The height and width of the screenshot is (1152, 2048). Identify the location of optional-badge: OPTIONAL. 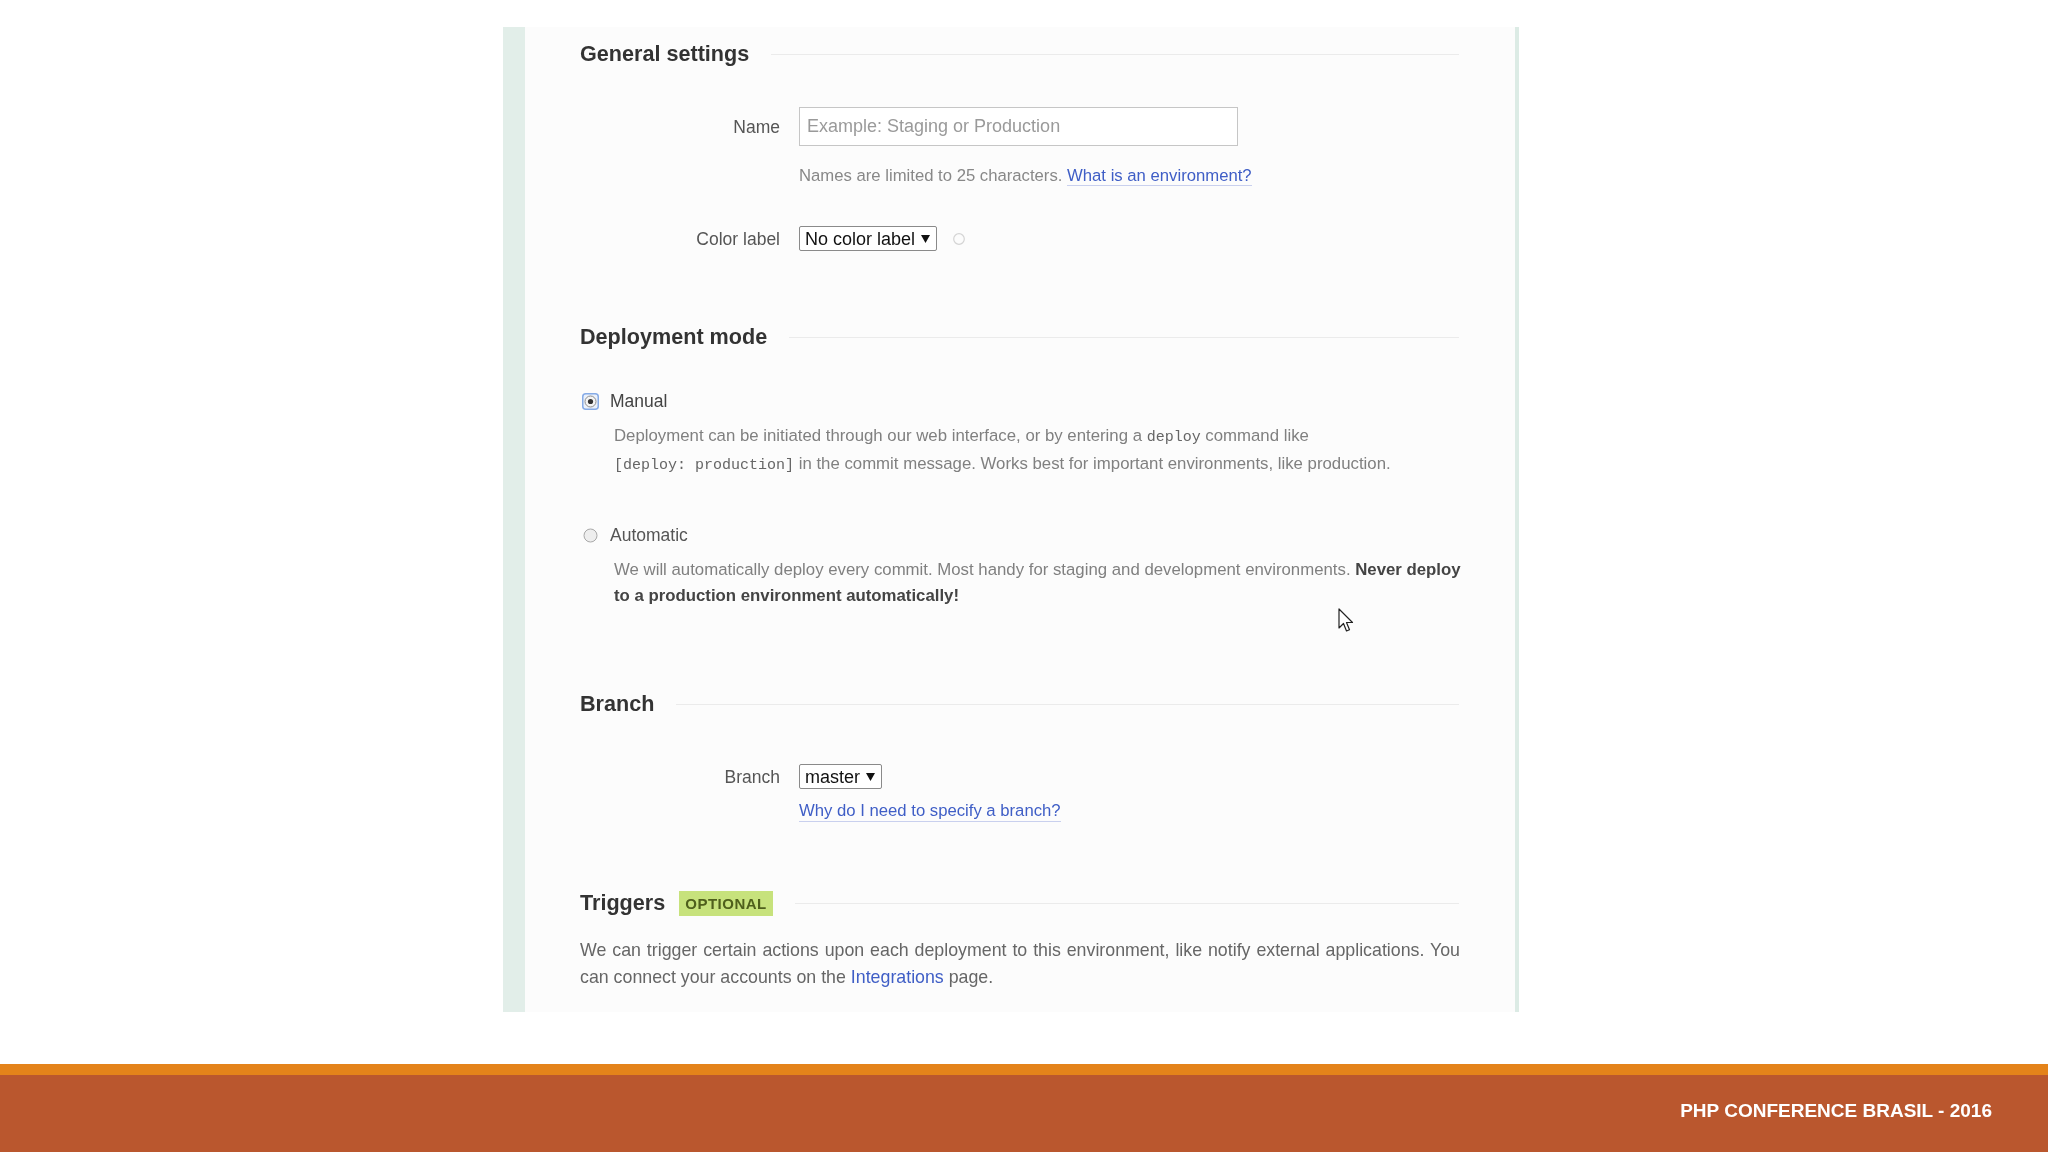
(726, 903).